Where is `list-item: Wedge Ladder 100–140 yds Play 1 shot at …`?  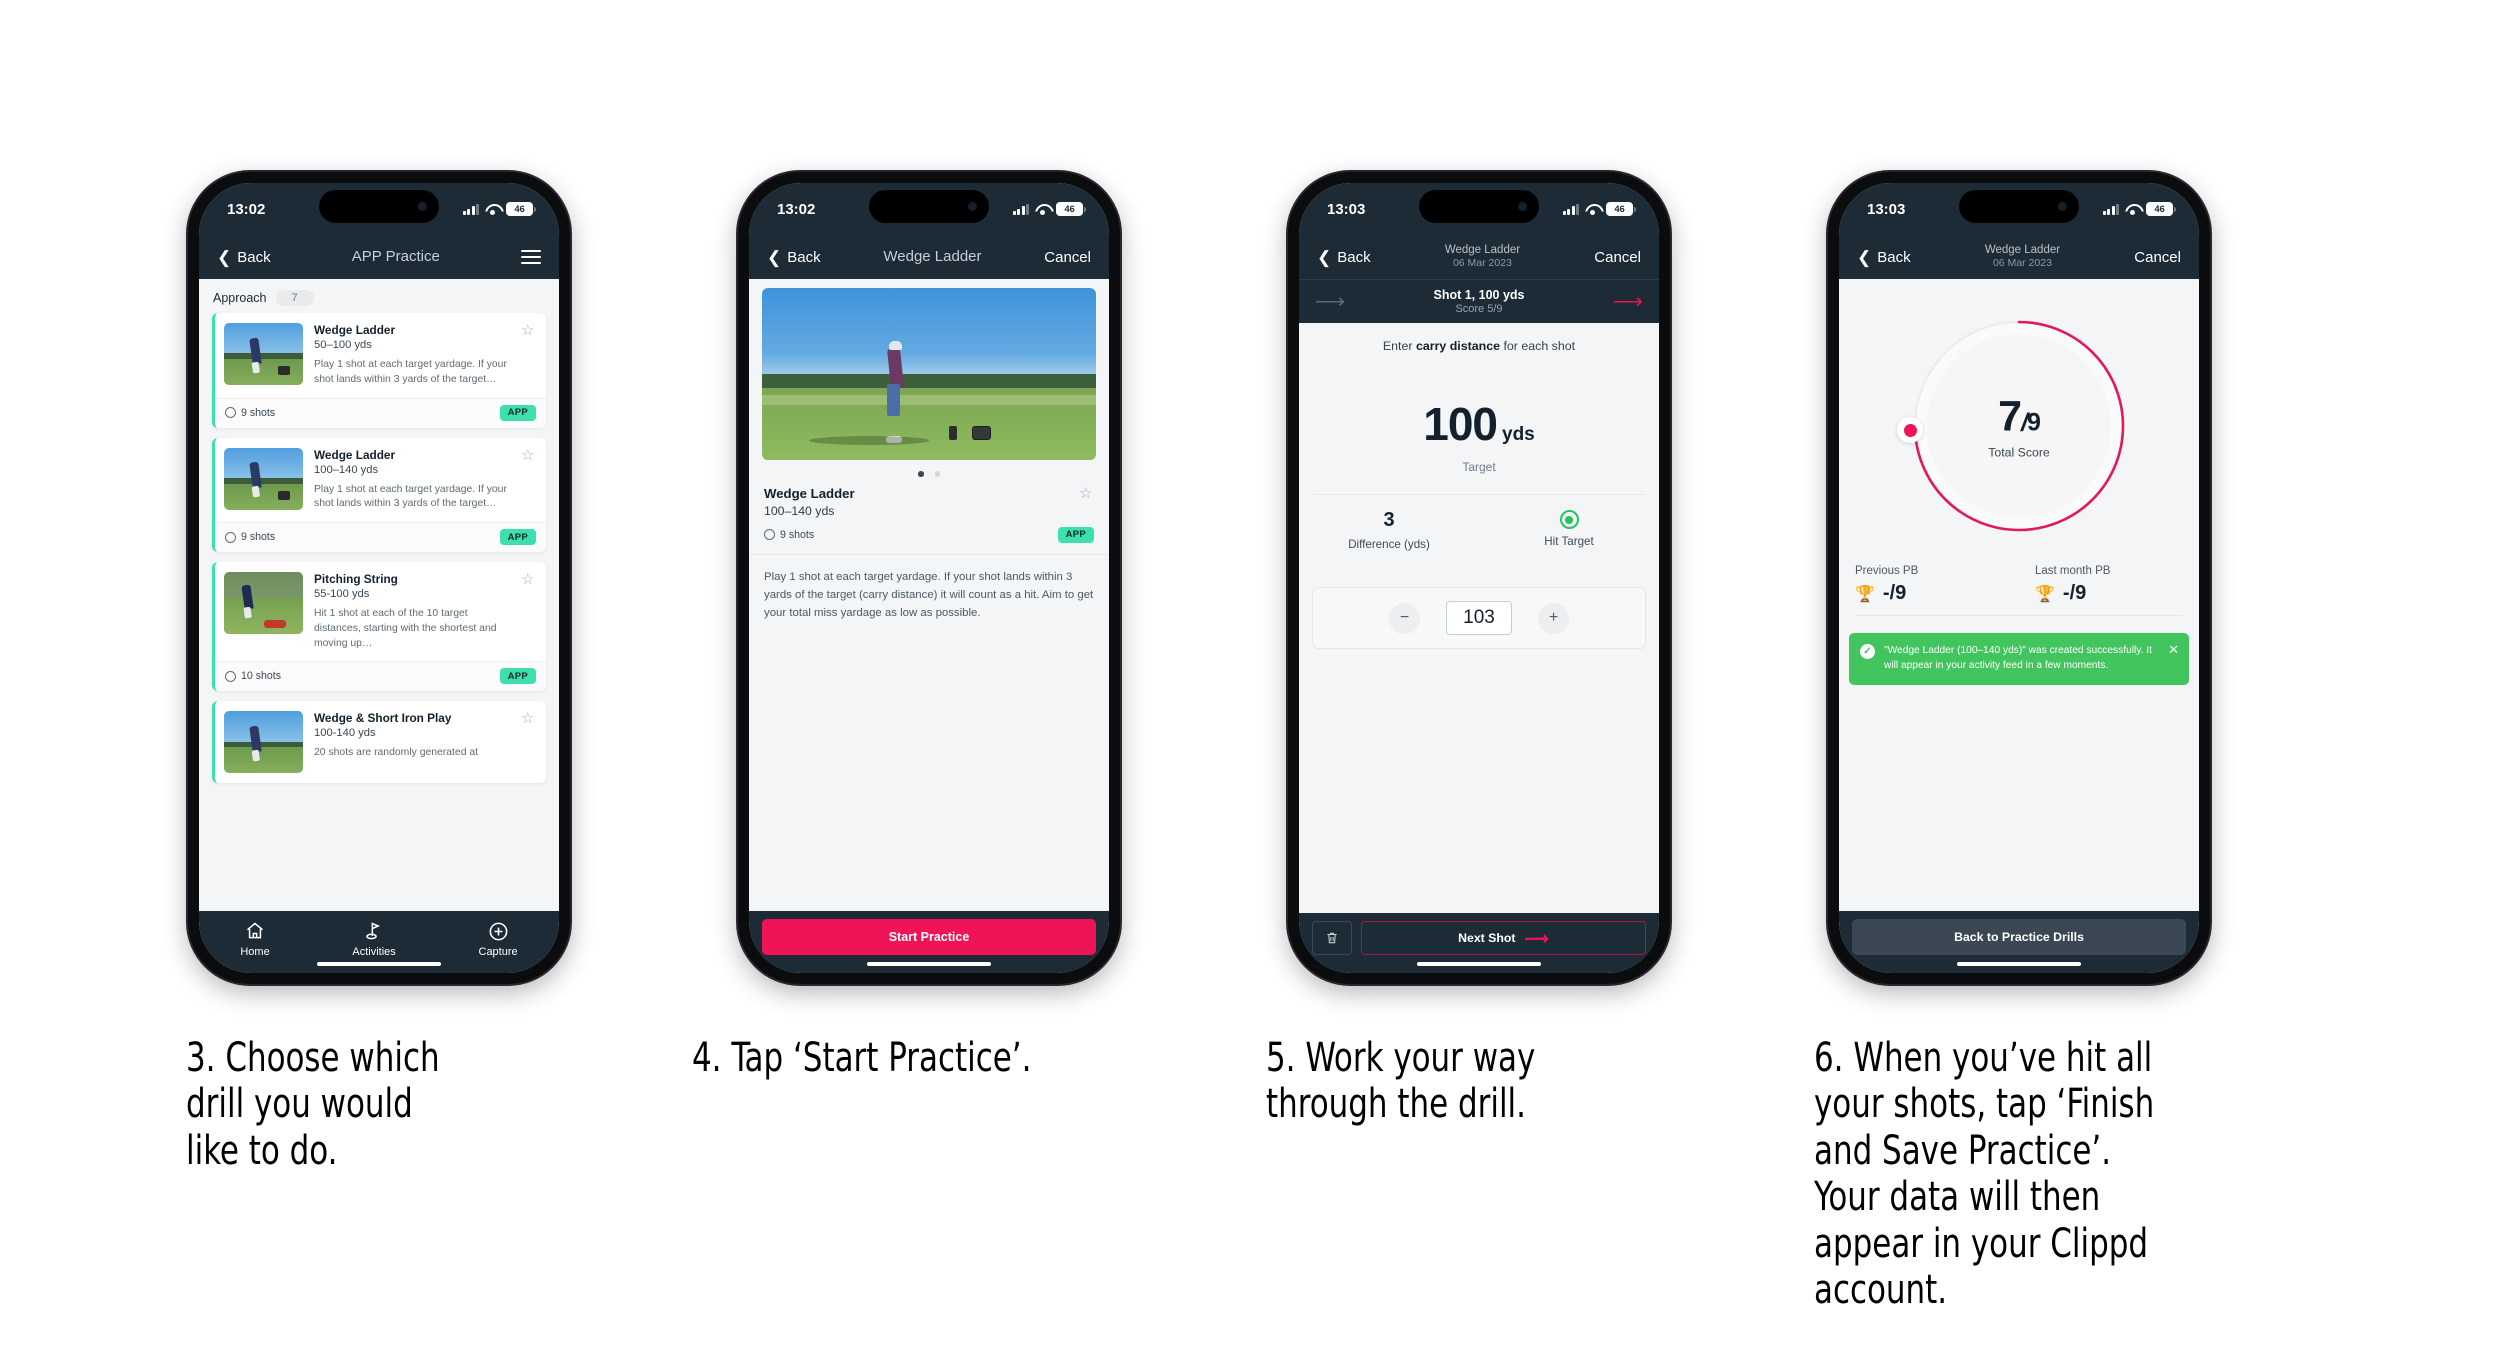
list-item: Wedge Ladder 100–140 yds Play 1 shot at … is located at coordinates (379, 495).